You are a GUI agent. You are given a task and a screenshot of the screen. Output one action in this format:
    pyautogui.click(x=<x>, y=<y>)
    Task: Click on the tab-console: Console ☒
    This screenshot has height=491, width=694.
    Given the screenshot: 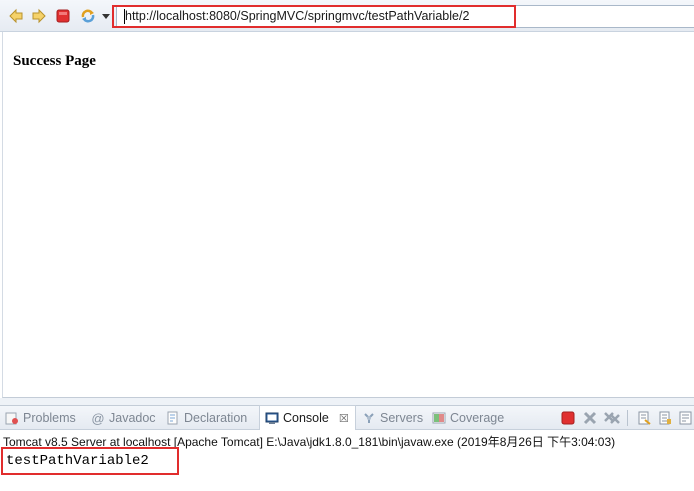 What is the action you would take?
    pyautogui.click(x=307, y=417)
    